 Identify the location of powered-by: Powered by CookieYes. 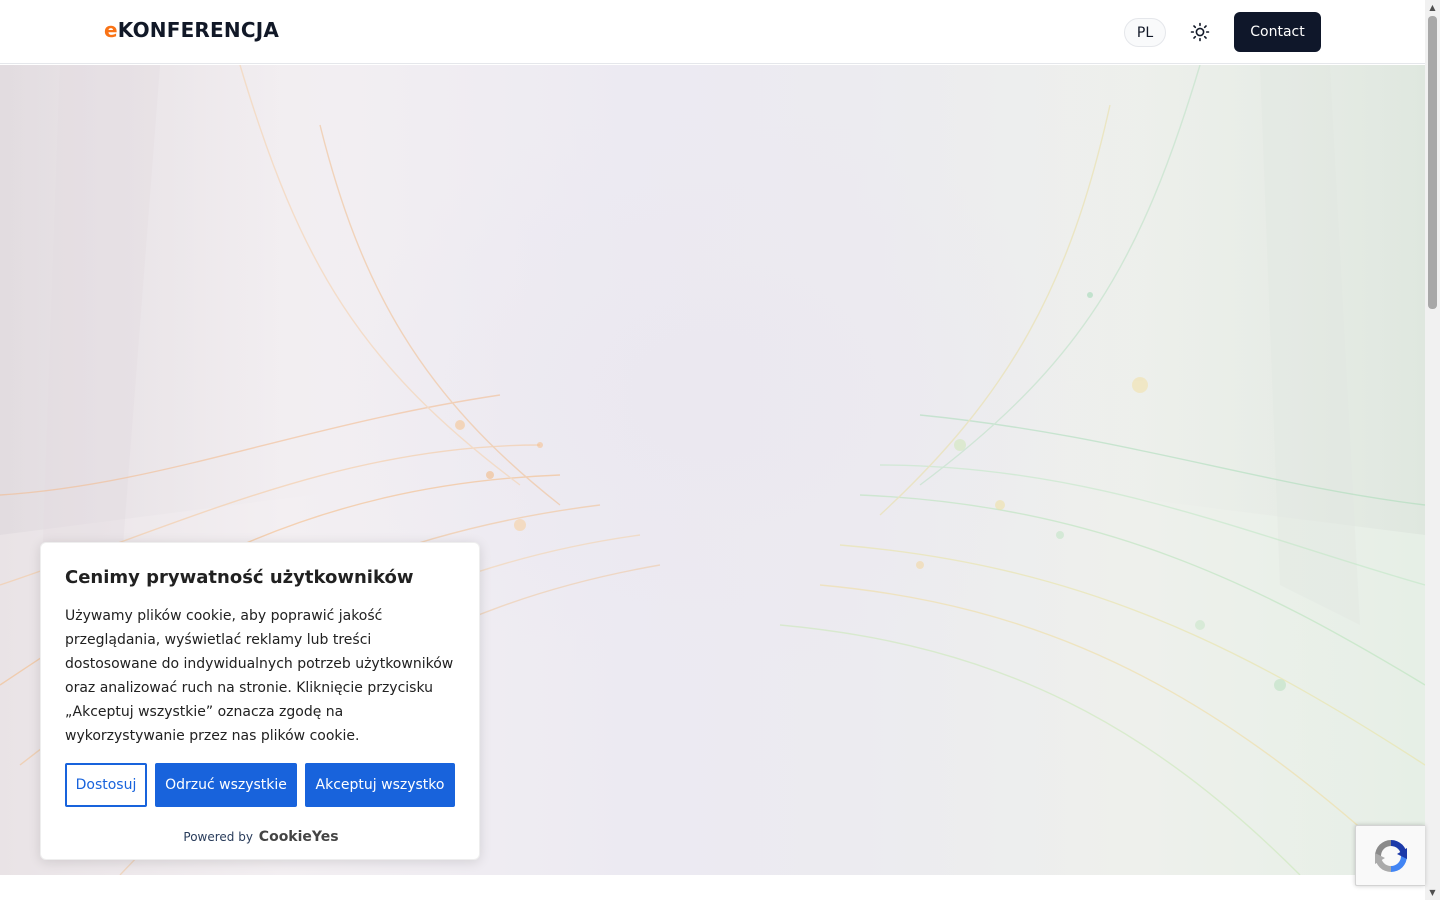
(261, 837).